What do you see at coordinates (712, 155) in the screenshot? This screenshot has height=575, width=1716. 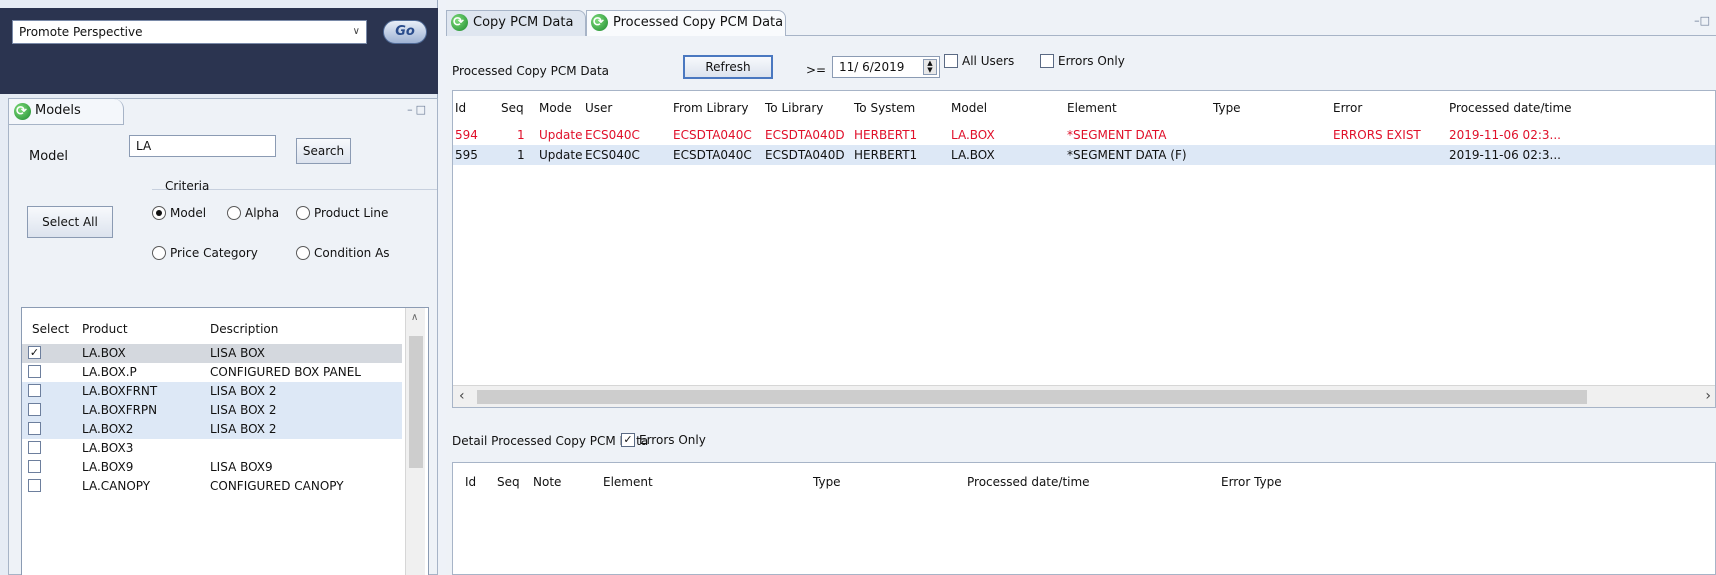 I see `cell-from-library: ECSDTA040C` at bounding box center [712, 155].